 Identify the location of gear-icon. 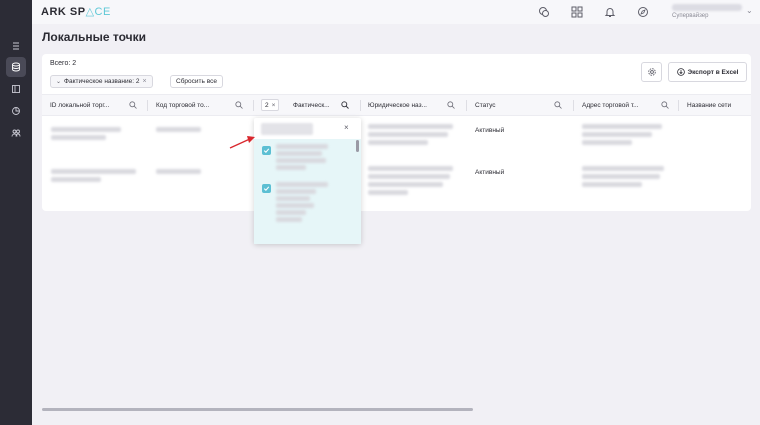
(651, 72).